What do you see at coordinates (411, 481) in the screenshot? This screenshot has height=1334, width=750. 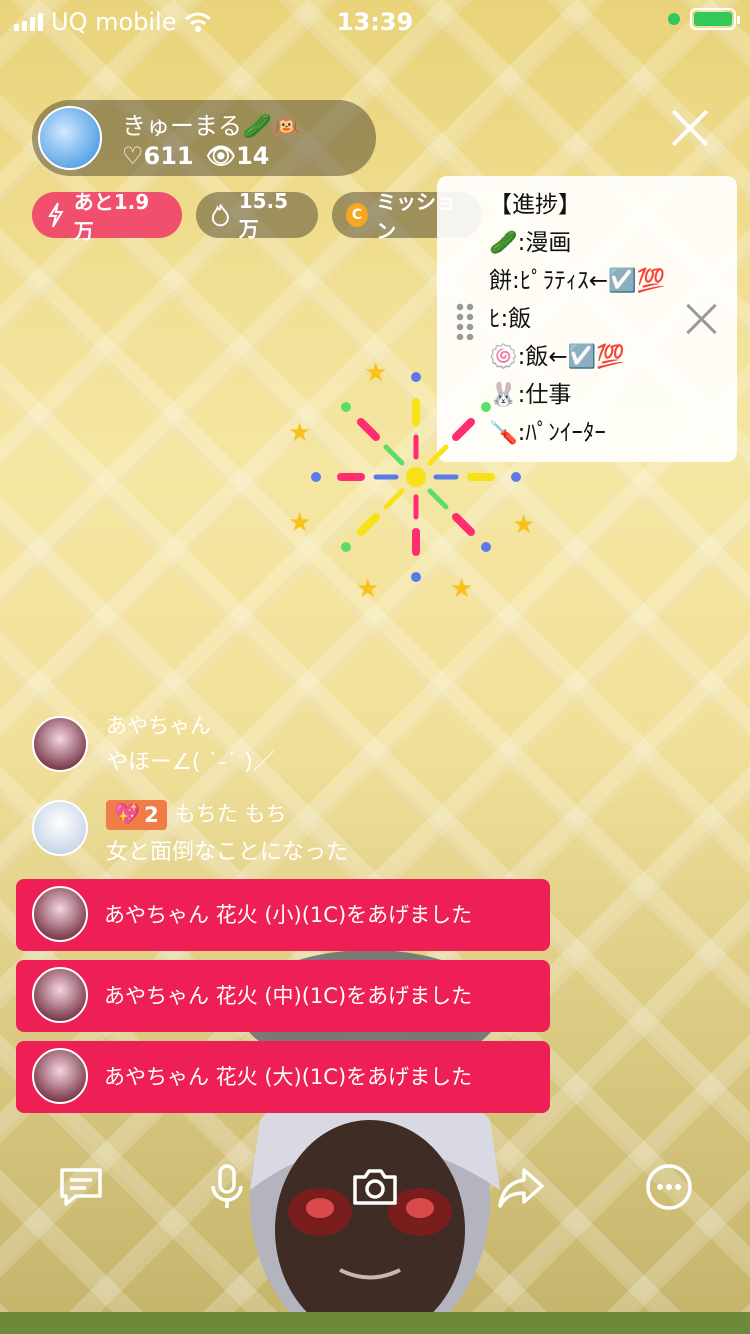 I see `firework-effect: ★ ★ ★ ★ ★ ★` at bounding box center [411, 481].